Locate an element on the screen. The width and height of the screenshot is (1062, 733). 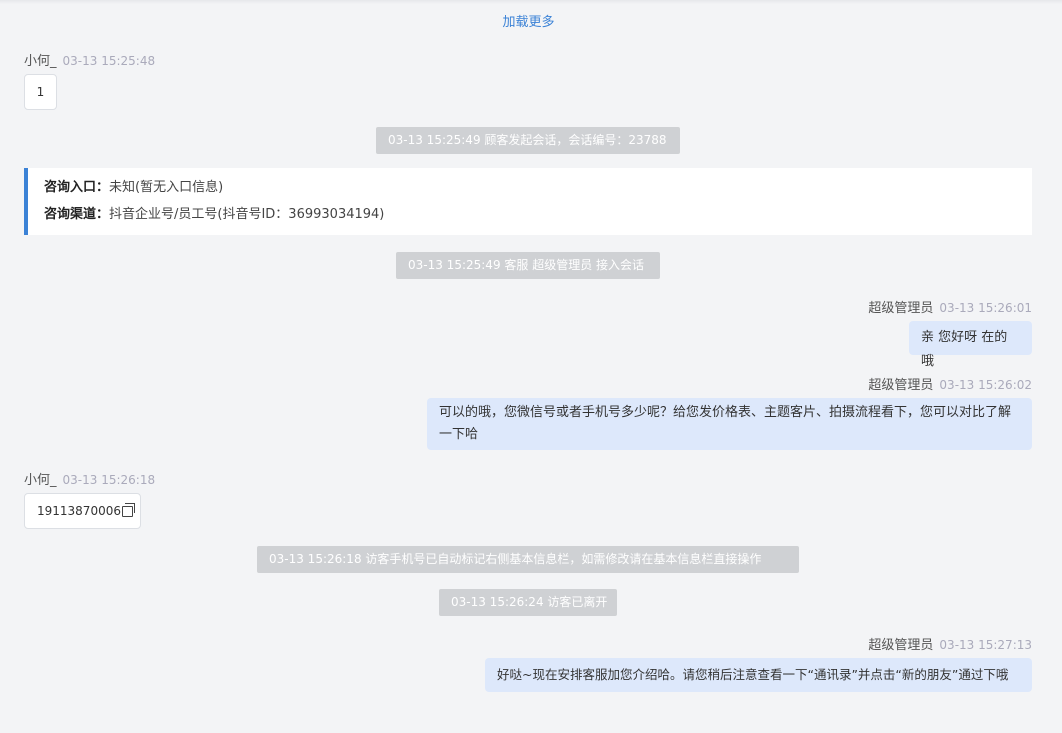
agent-message-bubble: 亲 您好呀 在的哦 is located at coordinates (970, 345).